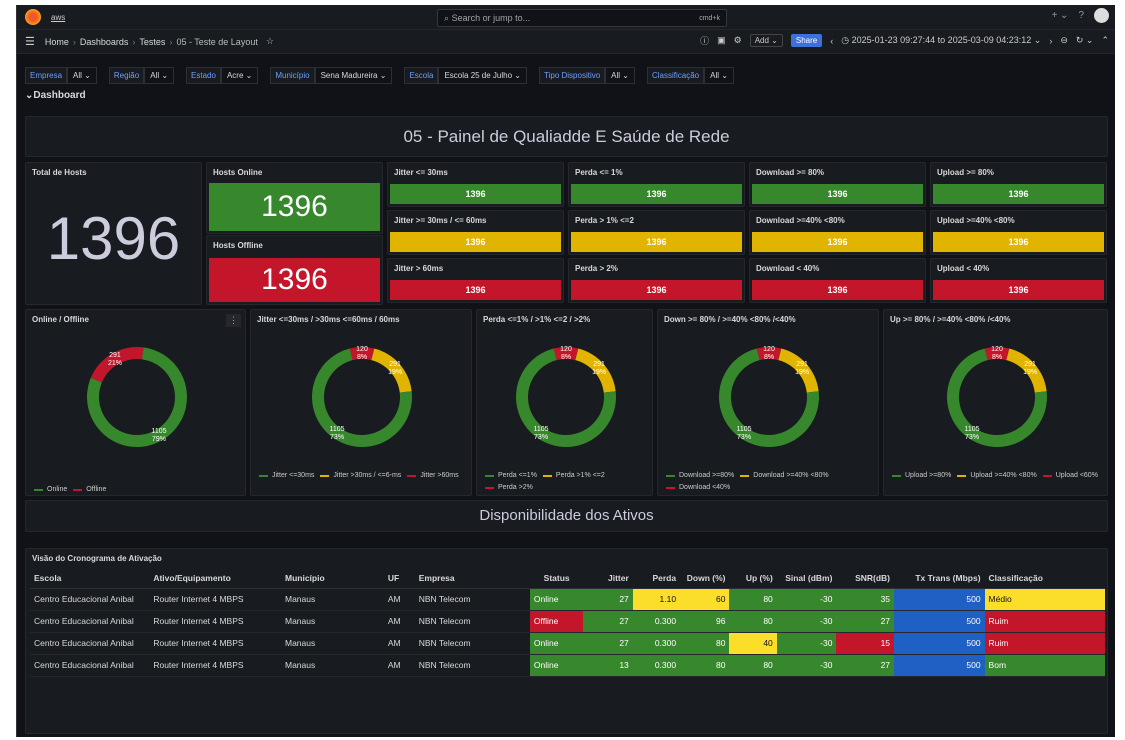 This screenshot has width=1125, height=740. What do you see at coordinates (705, 578) in the screenshot?
I see `column-header: Down (%)` at bounding box center [705, 578].